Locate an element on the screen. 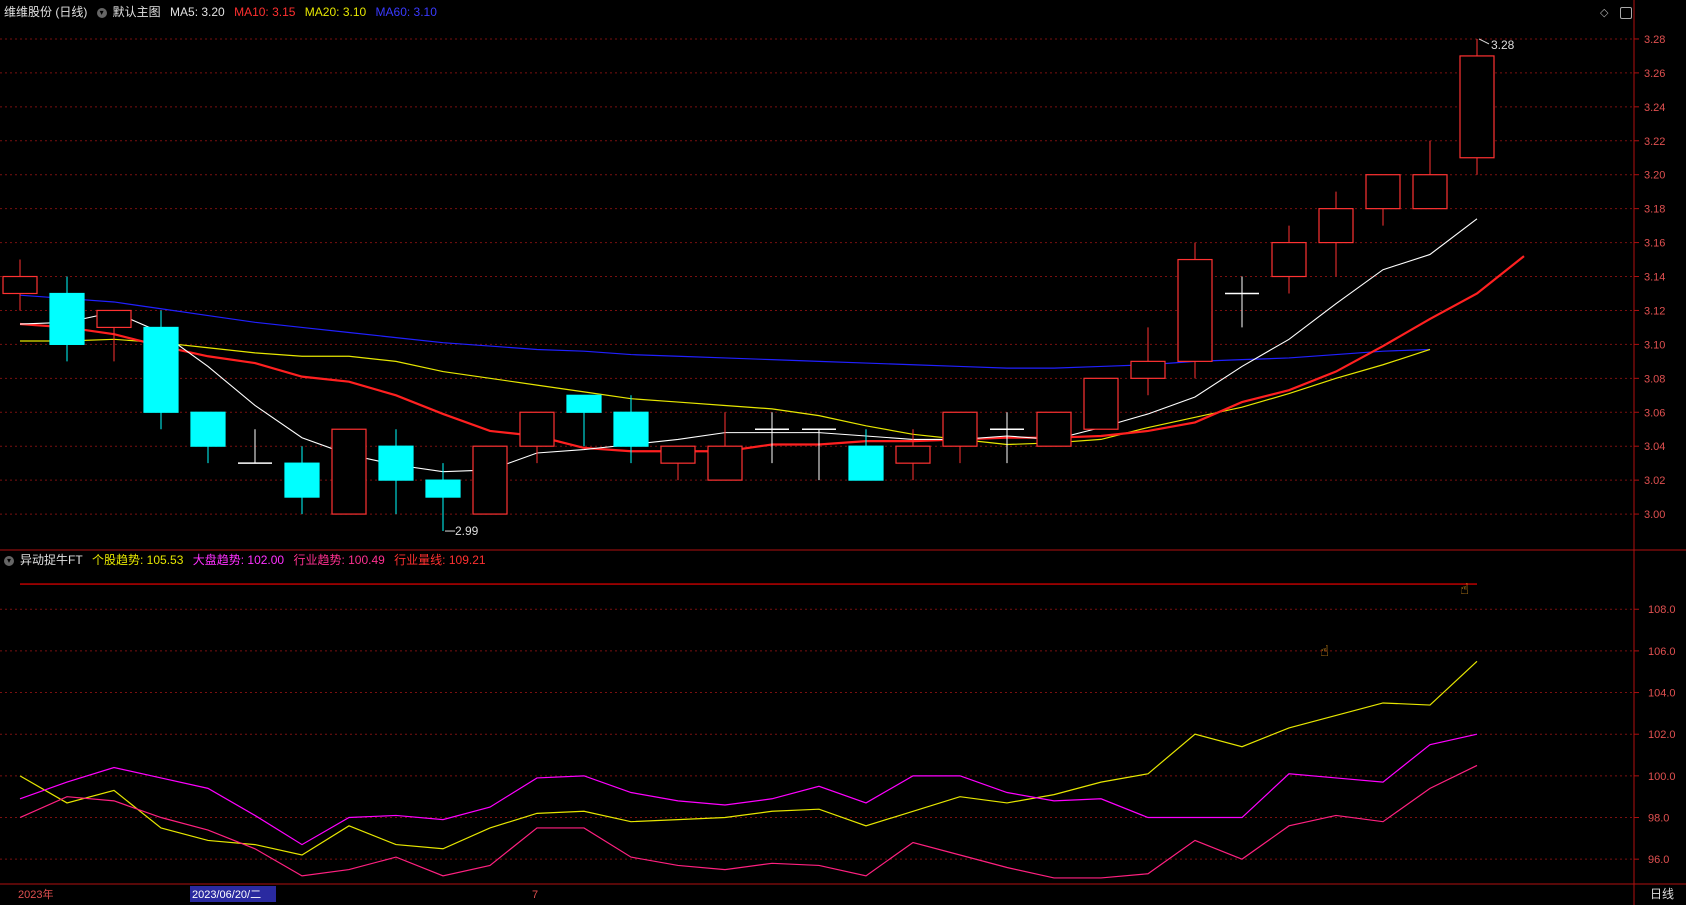 This screenshot has width=1686, height=905. price-tick-label: 3.04 is located at coordinates (1654, 447).